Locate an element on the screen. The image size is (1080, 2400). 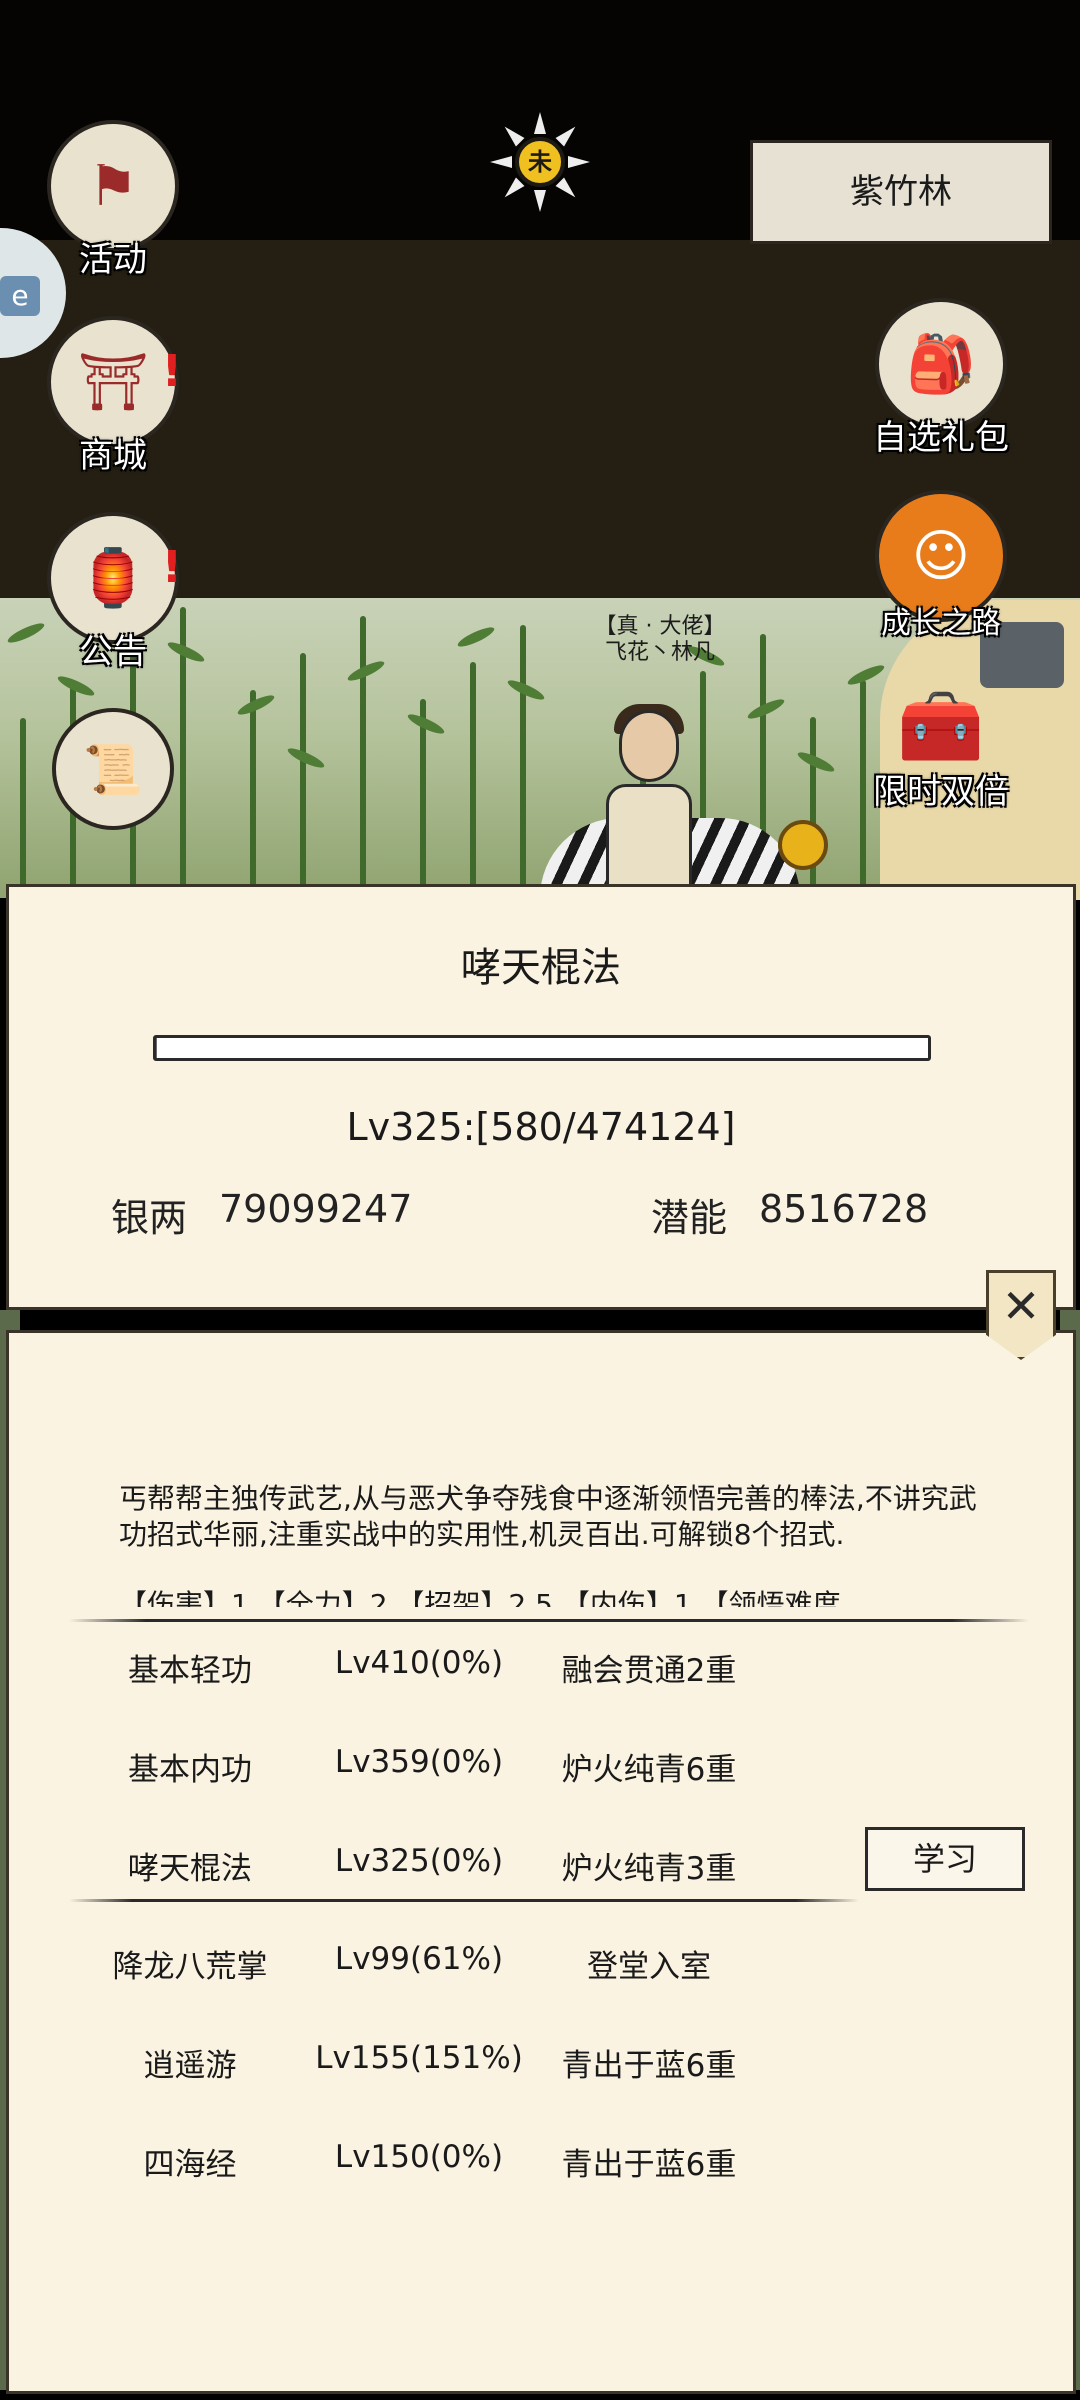
player-nameplate: 【真 · 大佬】 飞花丶林凡 is located at coordinates (660, 640).